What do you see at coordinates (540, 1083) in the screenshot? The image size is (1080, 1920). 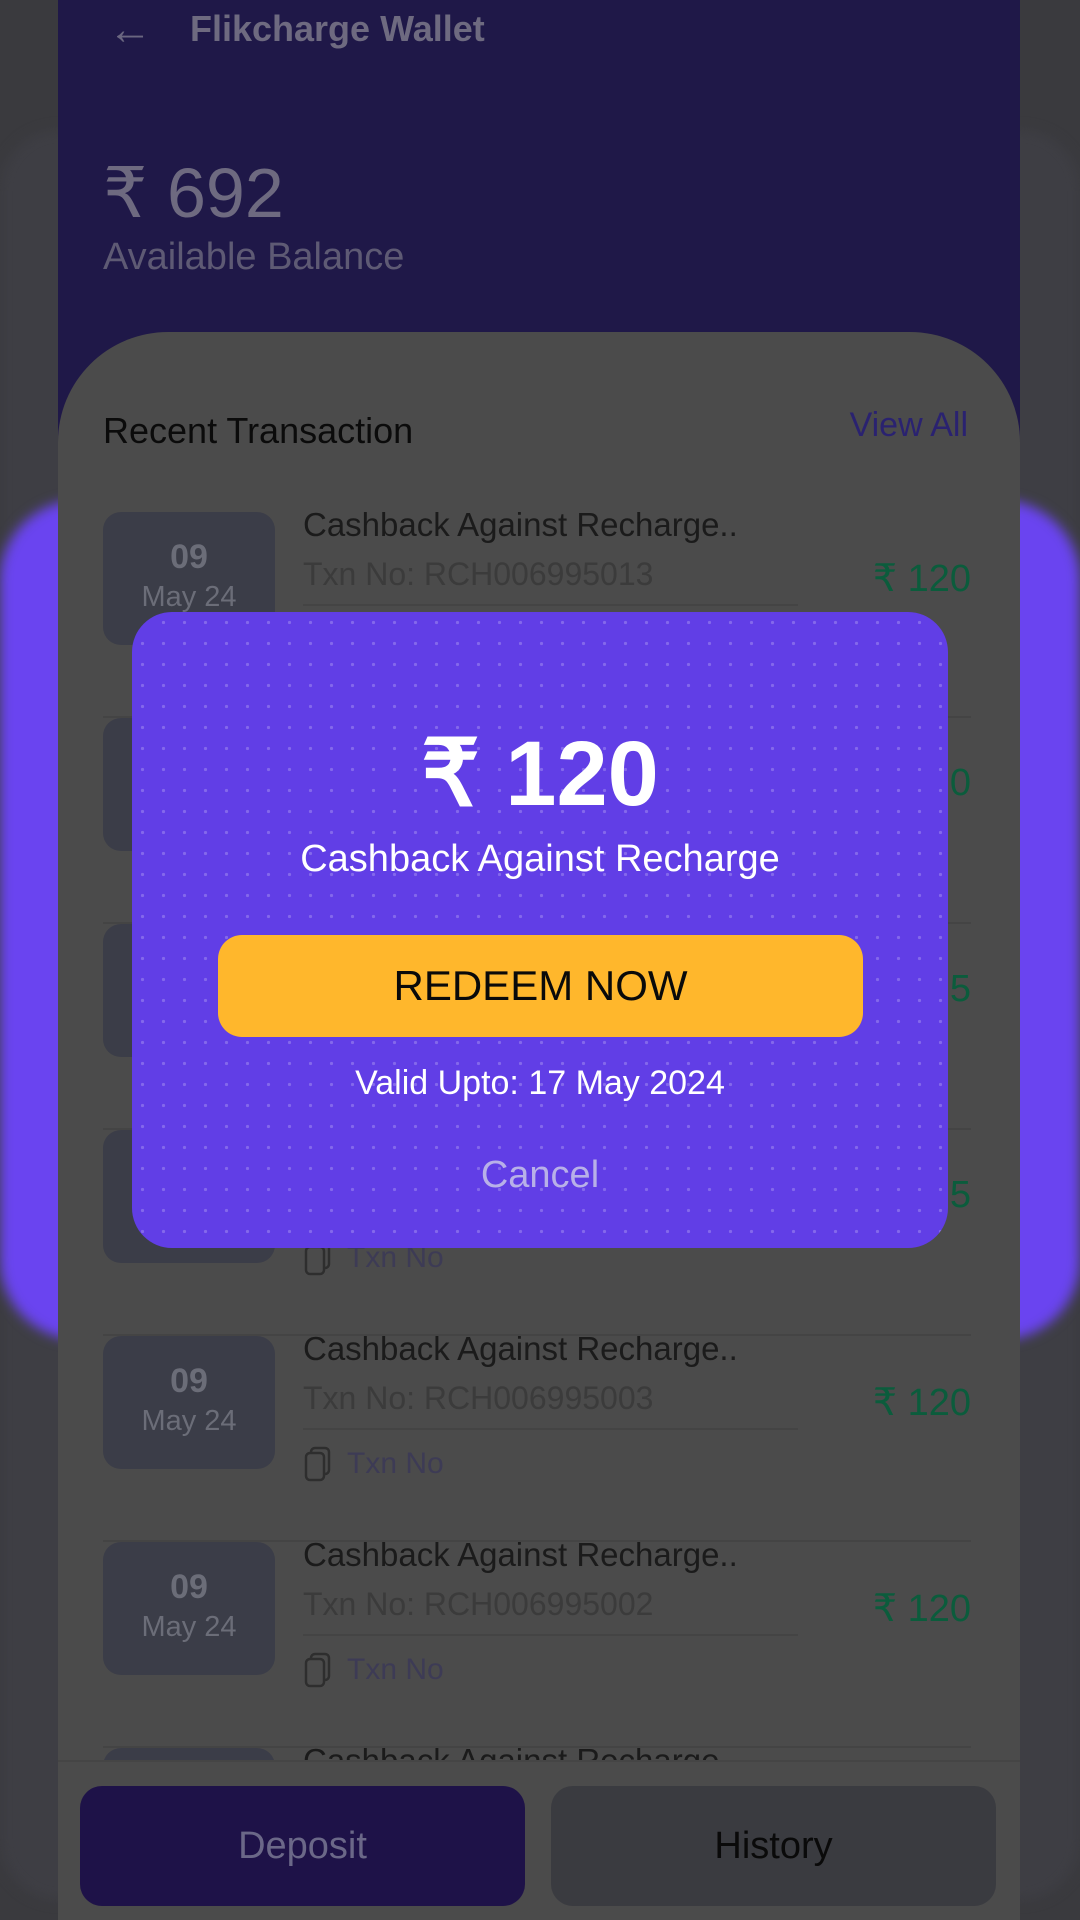 I see `valid-upto: Valid Upto: 17 May 2024` at bounding box center [540, 1083].